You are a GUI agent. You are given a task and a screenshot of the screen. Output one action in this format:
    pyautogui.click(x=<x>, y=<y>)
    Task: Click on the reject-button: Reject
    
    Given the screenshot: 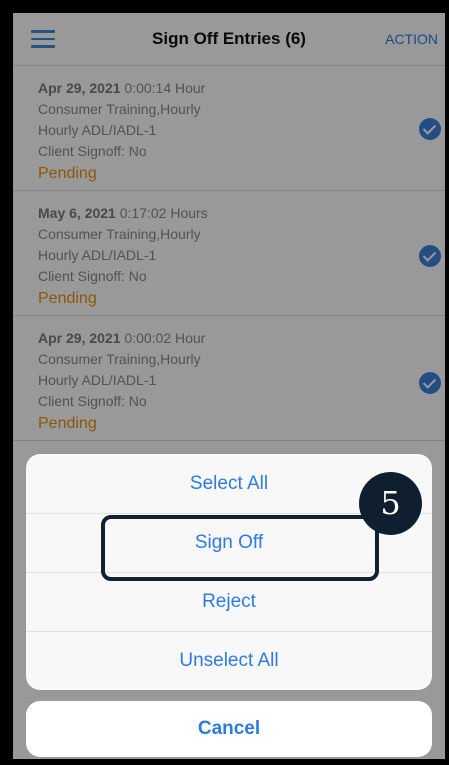 What is the action you would take?
    pyautogui.click(x=229, y=602)
    